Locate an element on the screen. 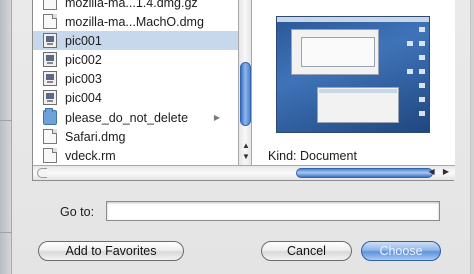 The height and width of the screenshot is (274, 474). window-edge is located at coordinates (6, 137).